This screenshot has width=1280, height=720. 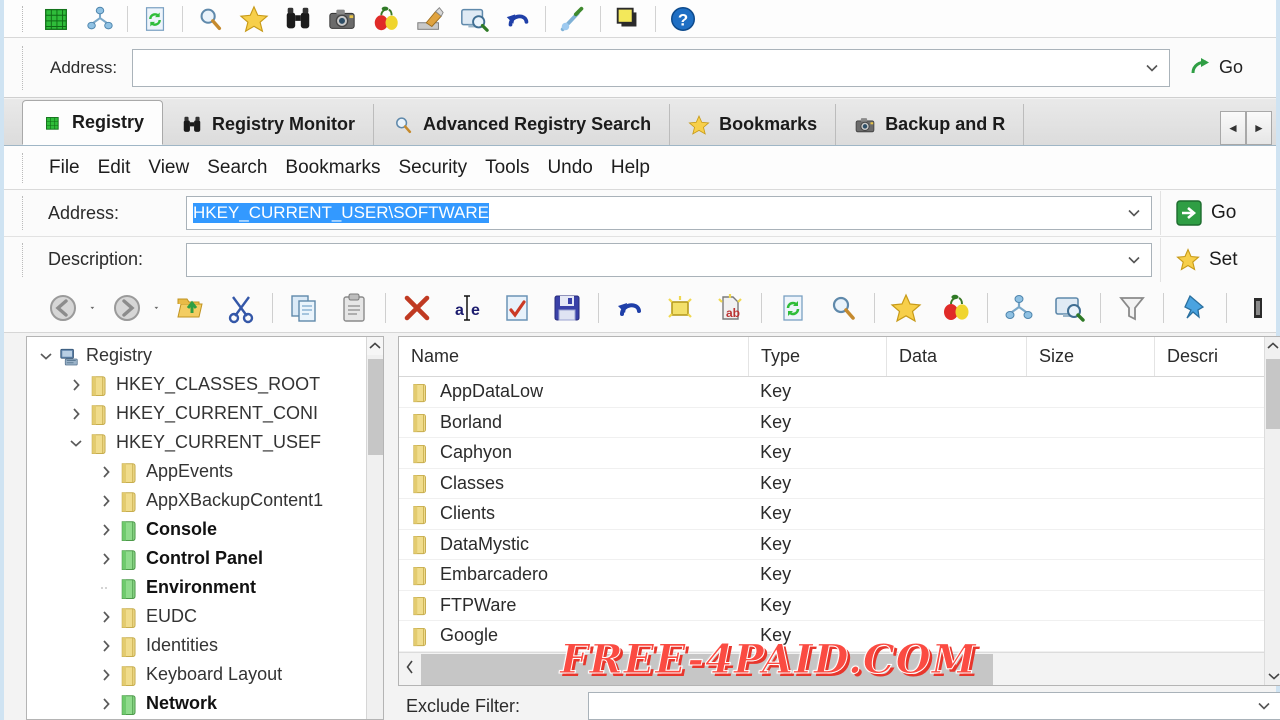 What do you see at coordinates (567, 308) in the screenshot?
I see `toolbar-button-save-disk` at bounding box center [567, 308].